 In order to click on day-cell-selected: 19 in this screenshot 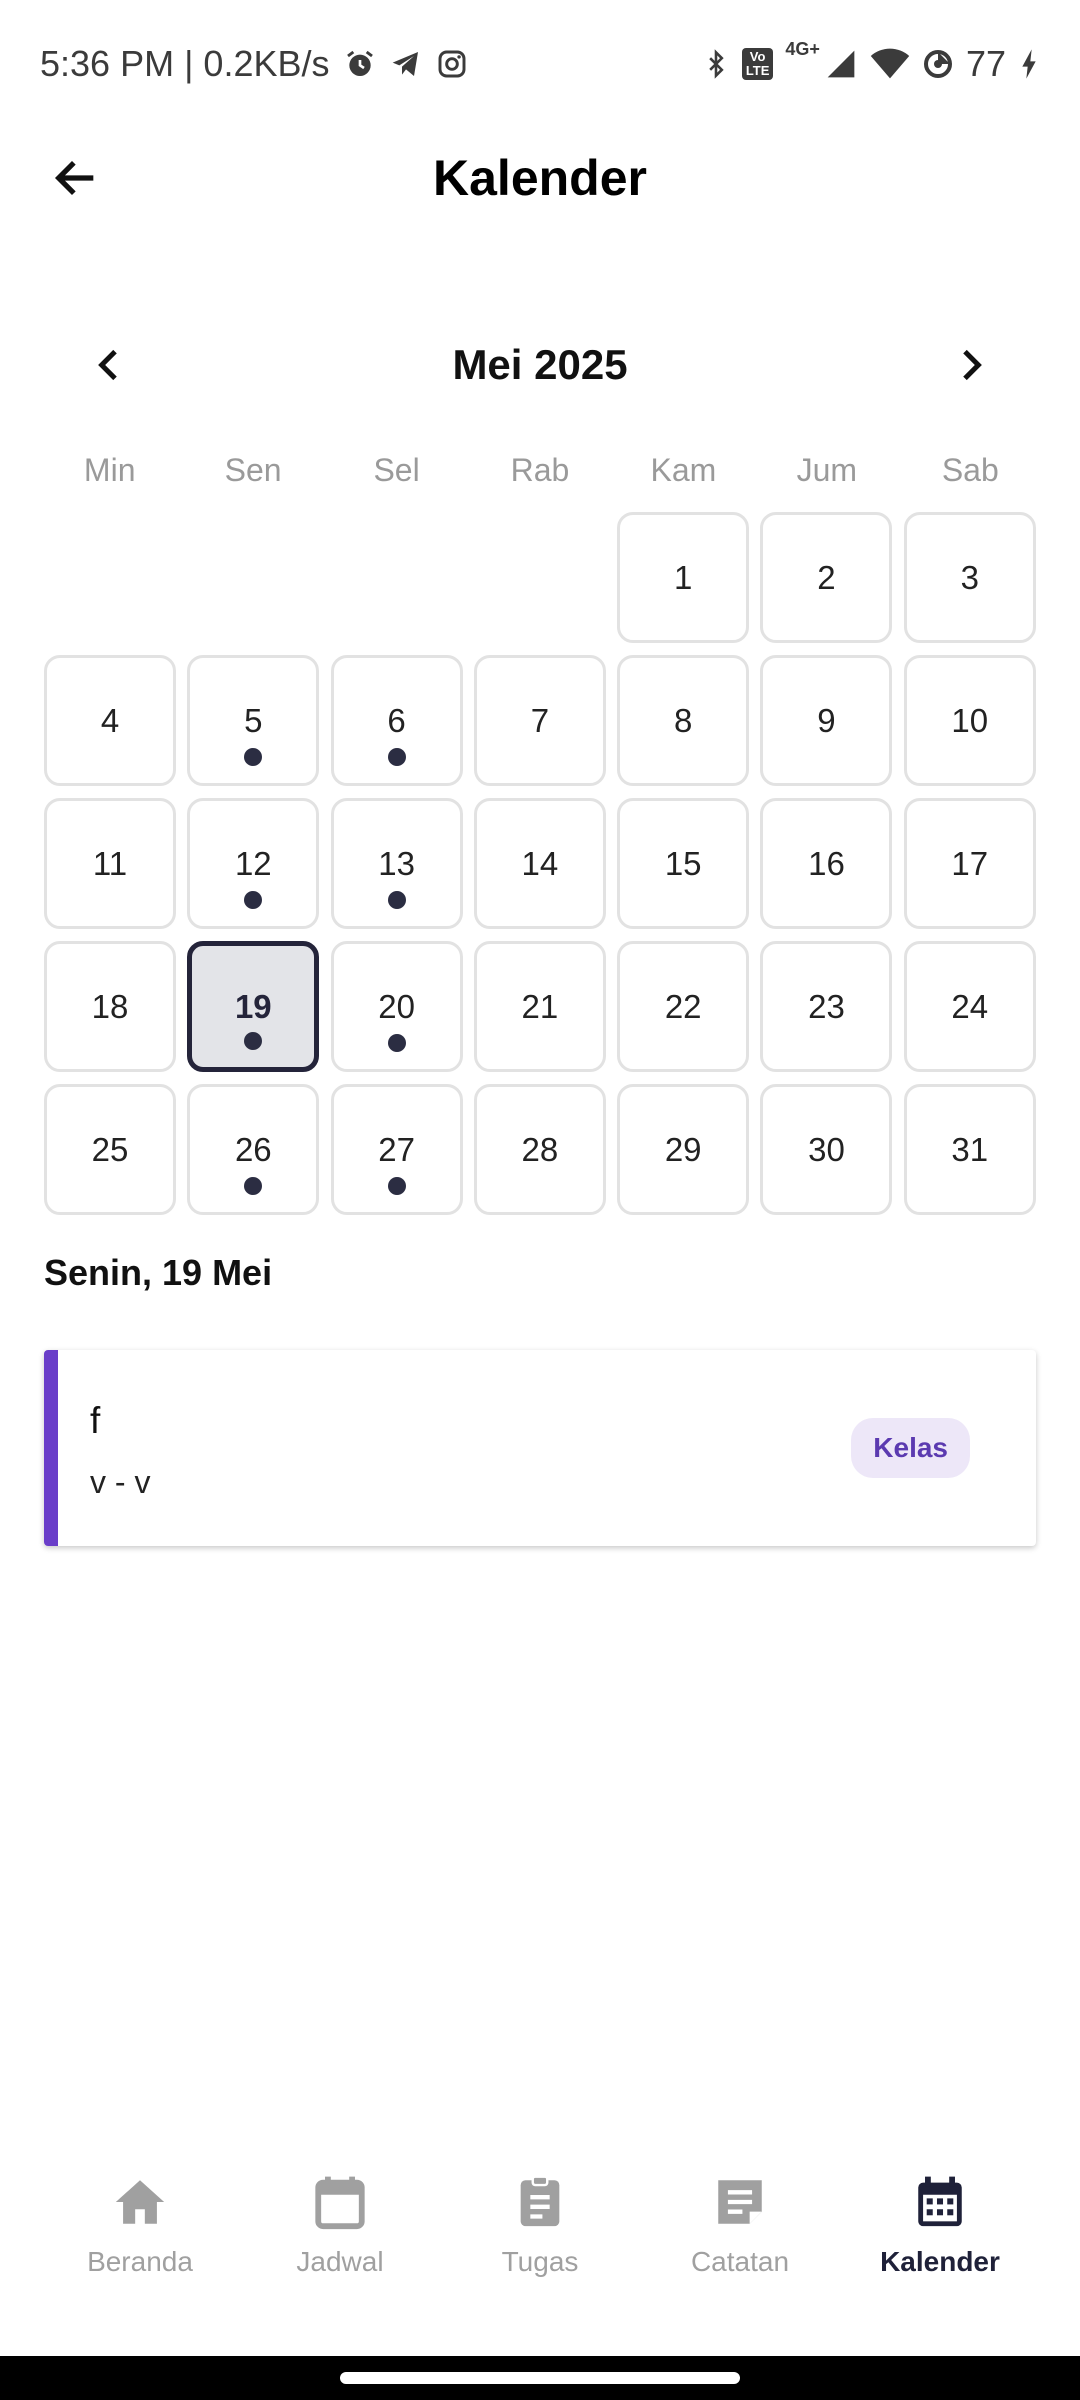, I will do `click(253, 1006)`.